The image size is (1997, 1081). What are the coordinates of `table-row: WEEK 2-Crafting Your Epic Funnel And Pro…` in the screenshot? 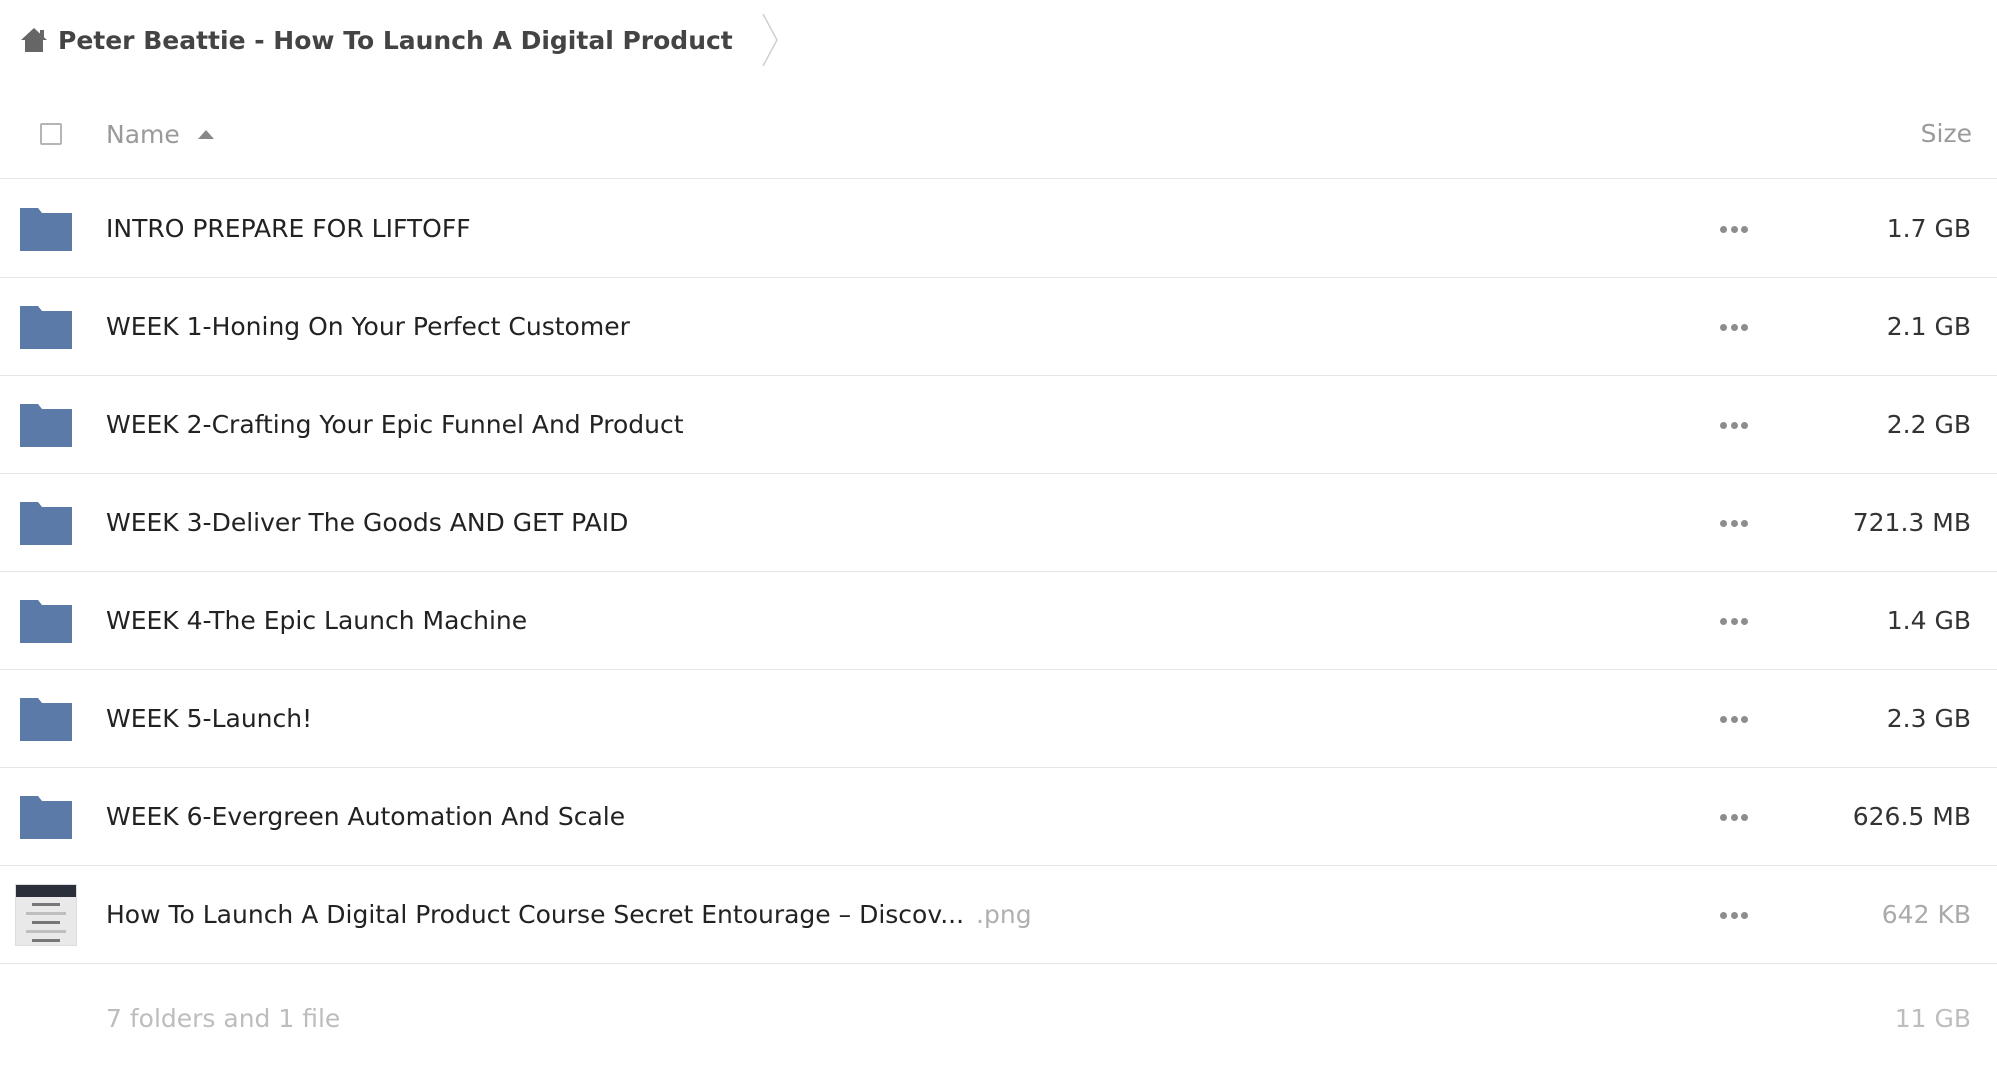 It's located at (998, 425).